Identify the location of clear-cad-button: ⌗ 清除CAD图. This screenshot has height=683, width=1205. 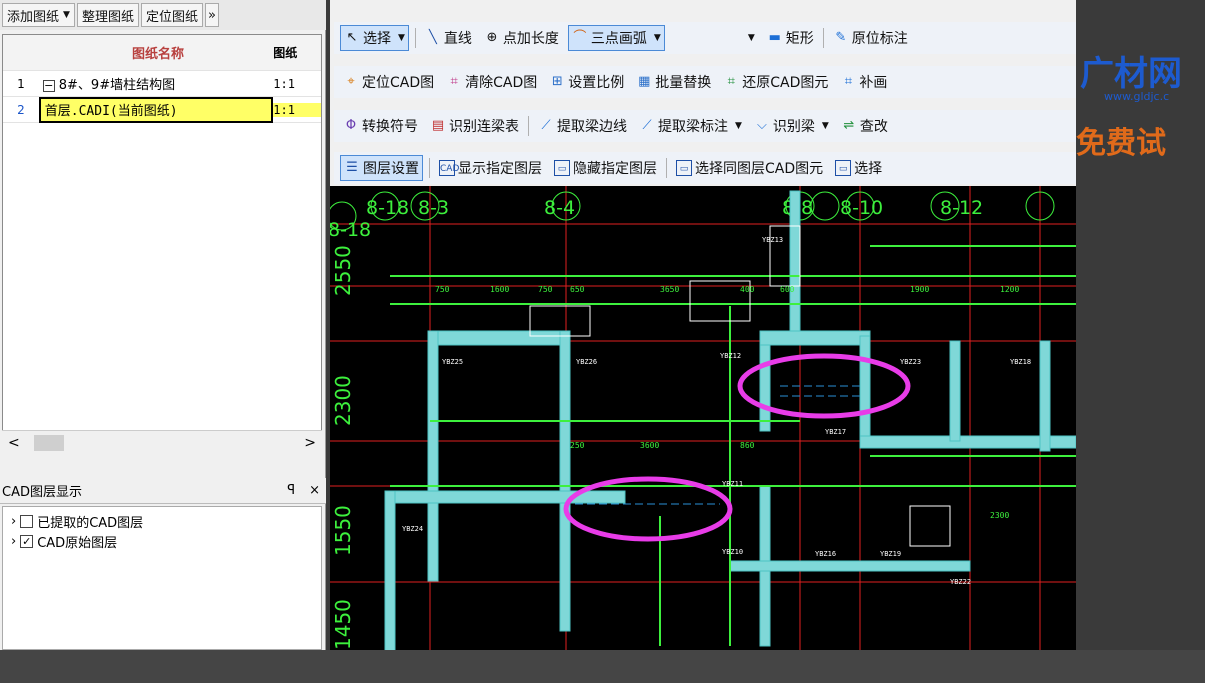
(491, 82).